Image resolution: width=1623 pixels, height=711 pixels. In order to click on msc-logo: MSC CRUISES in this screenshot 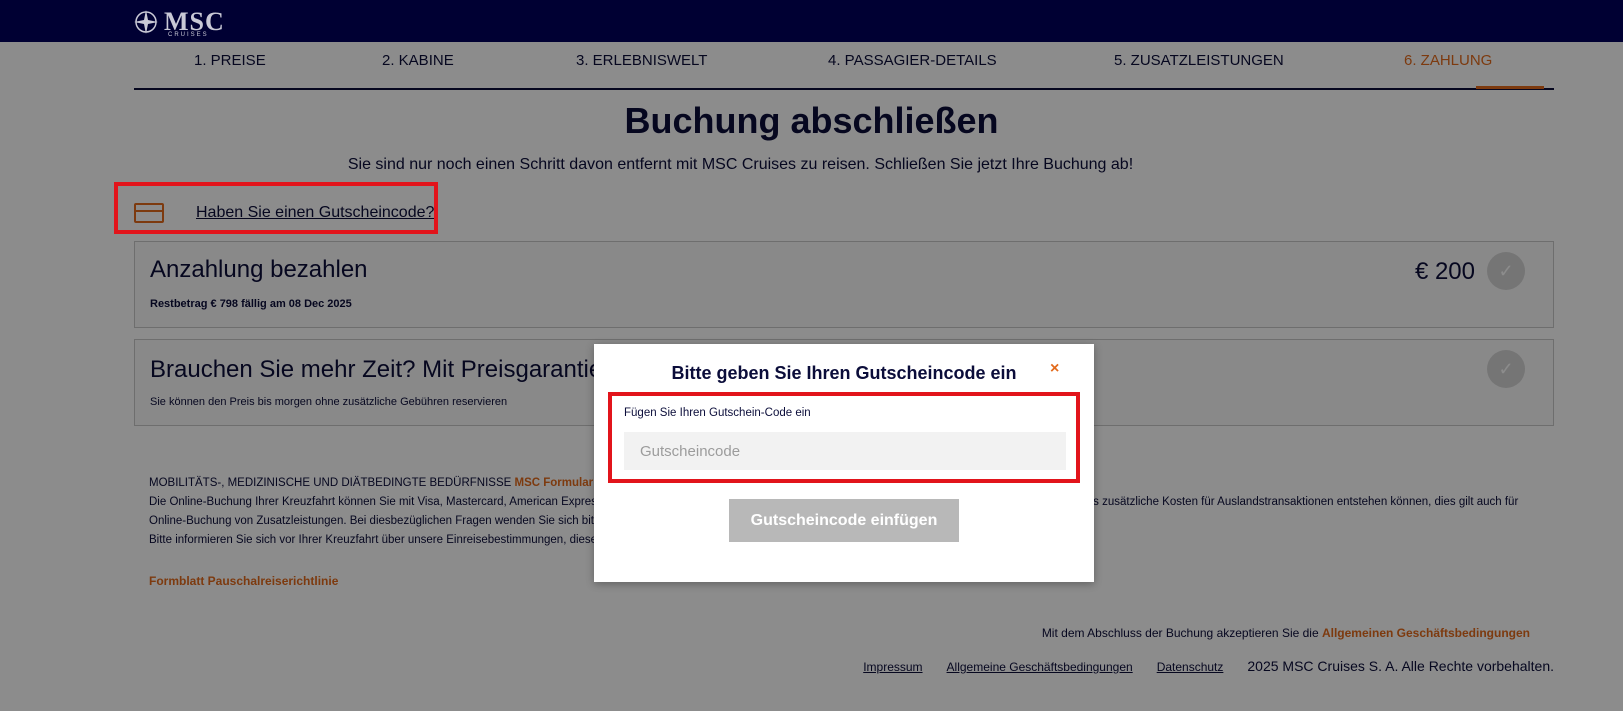, I will do `click(178, 22)`.